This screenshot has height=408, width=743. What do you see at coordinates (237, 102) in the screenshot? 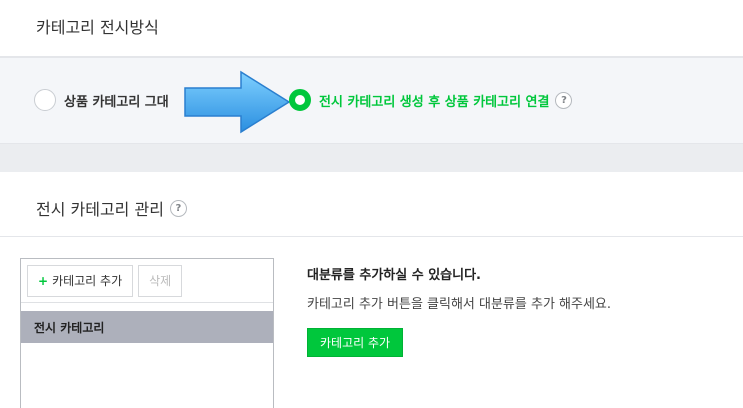
I see `arrow-right-icon` at bounding box center [237, 102].